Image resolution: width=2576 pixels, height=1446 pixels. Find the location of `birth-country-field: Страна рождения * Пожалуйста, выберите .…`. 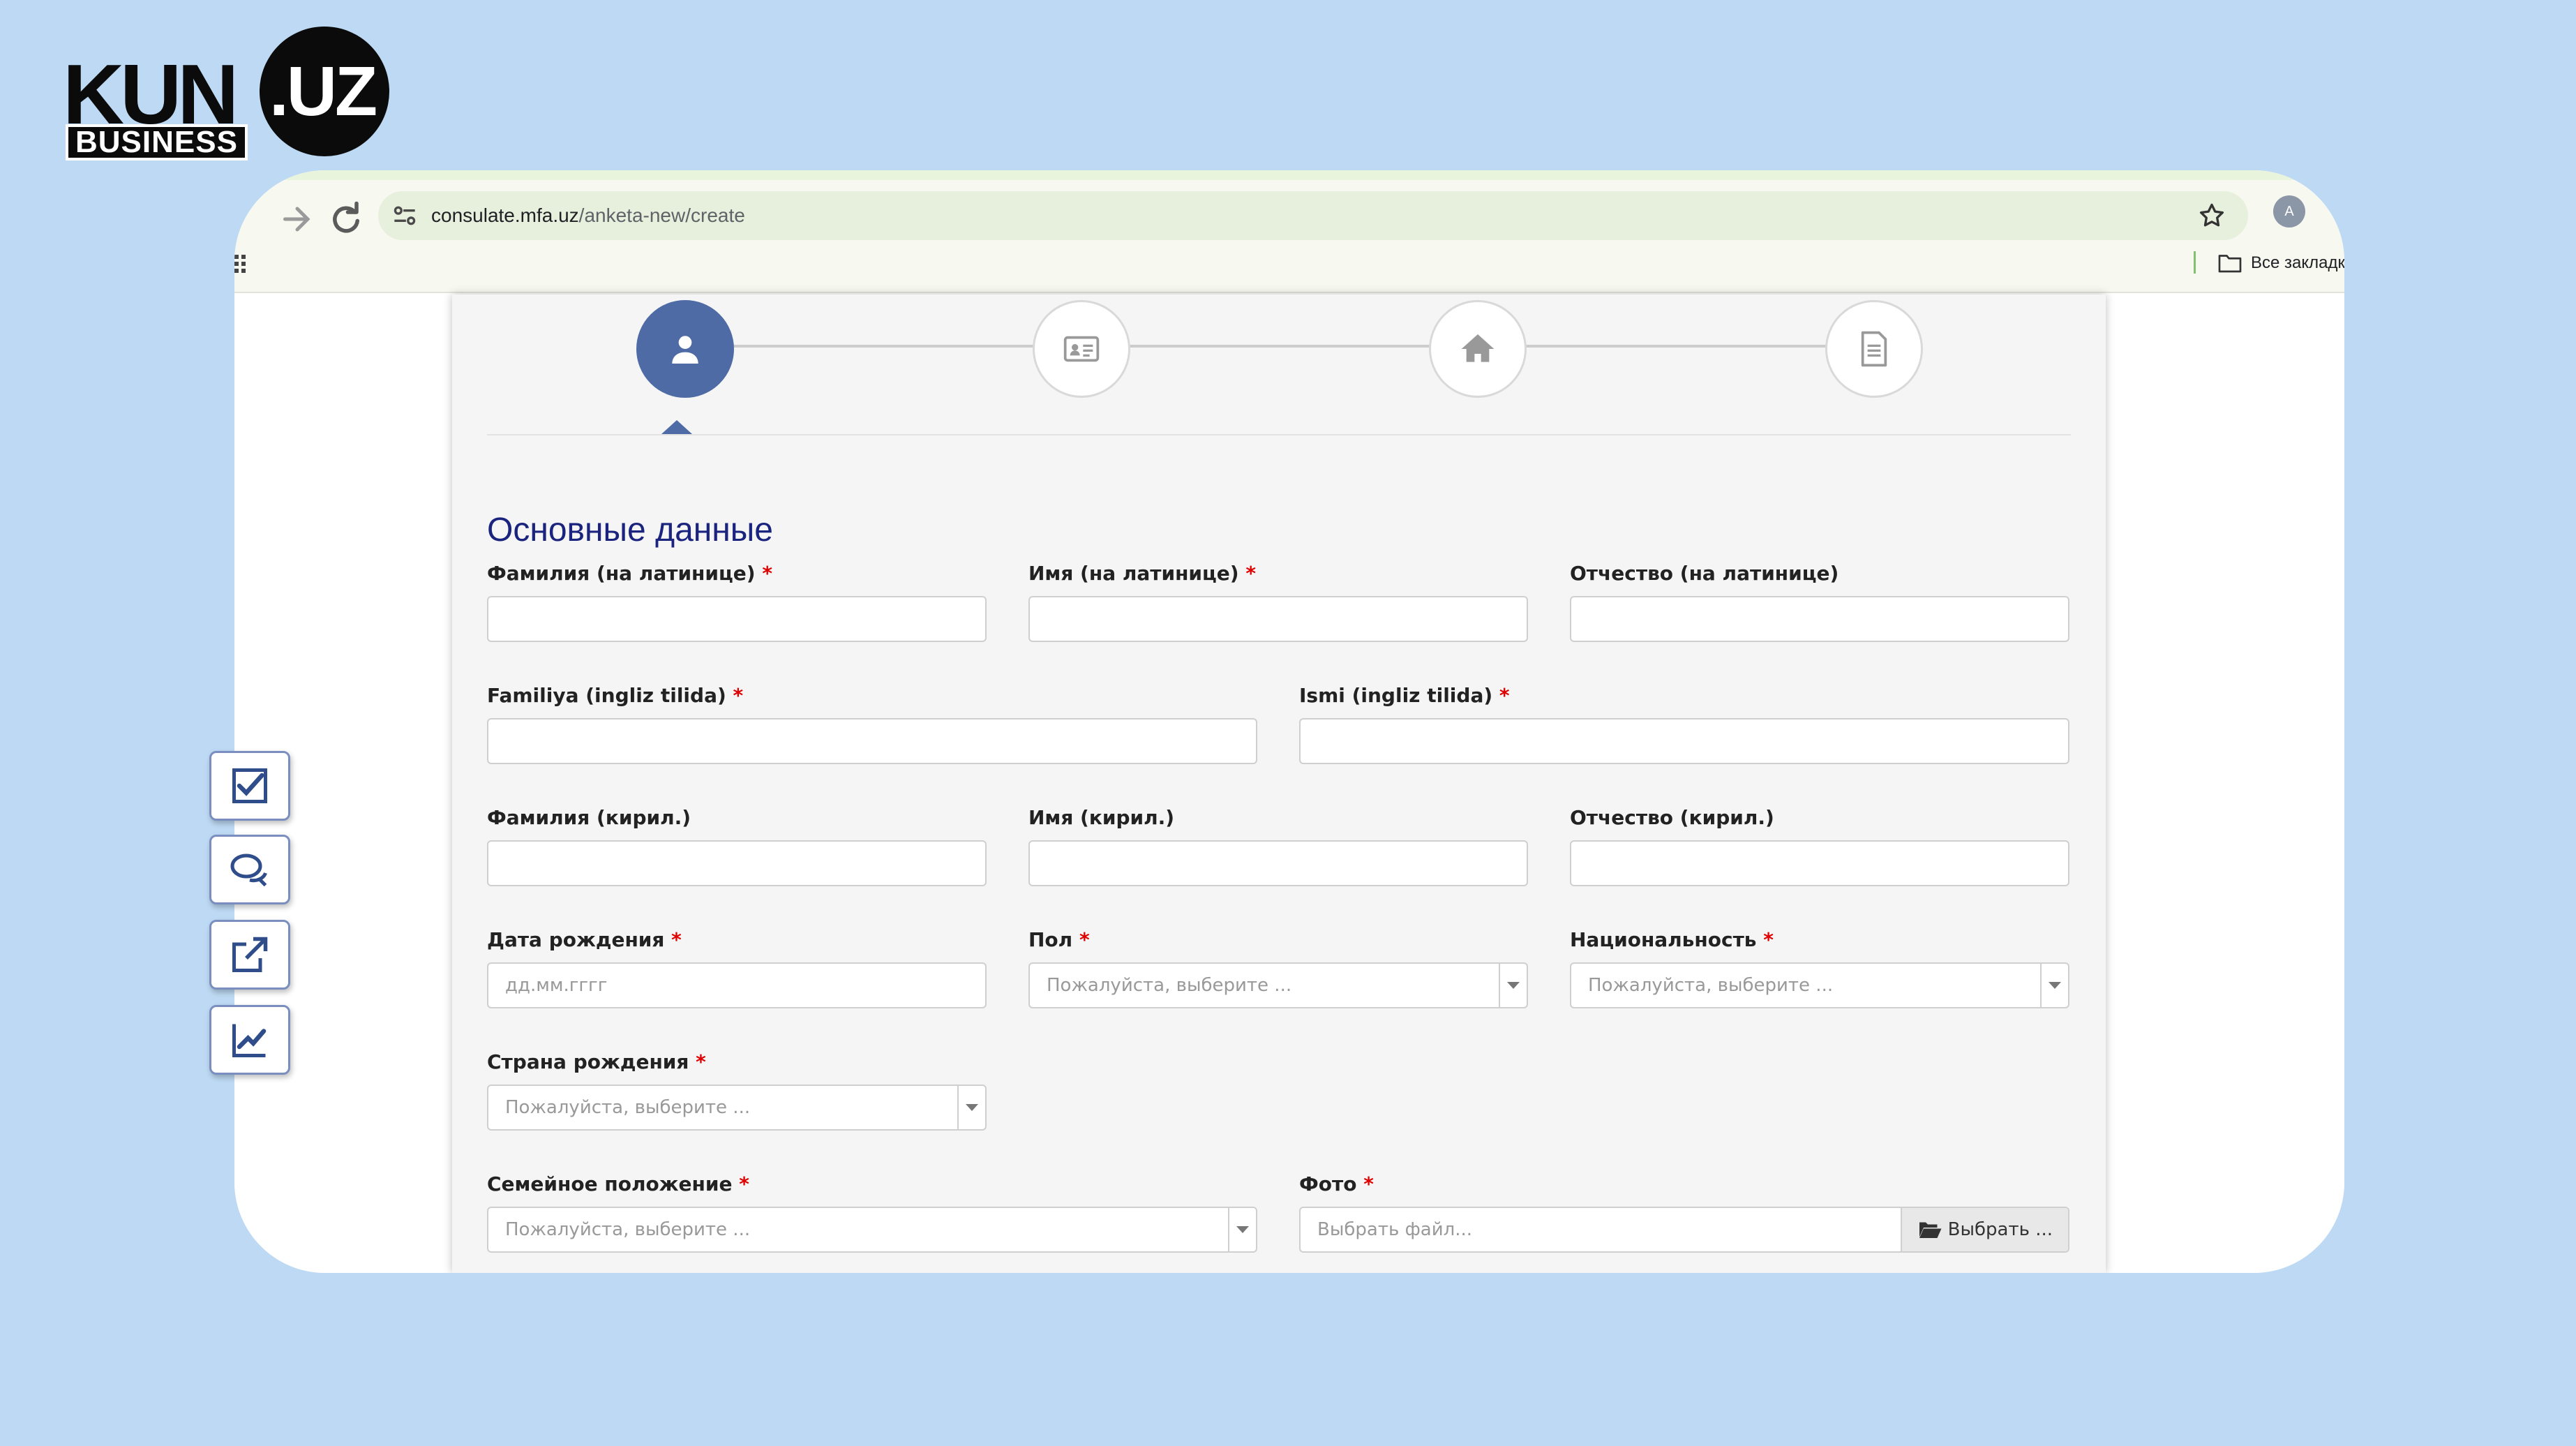

birth-country-field: Страна рождения * Пожалуйста, выберите .… is located at coordinates (737, 1089).